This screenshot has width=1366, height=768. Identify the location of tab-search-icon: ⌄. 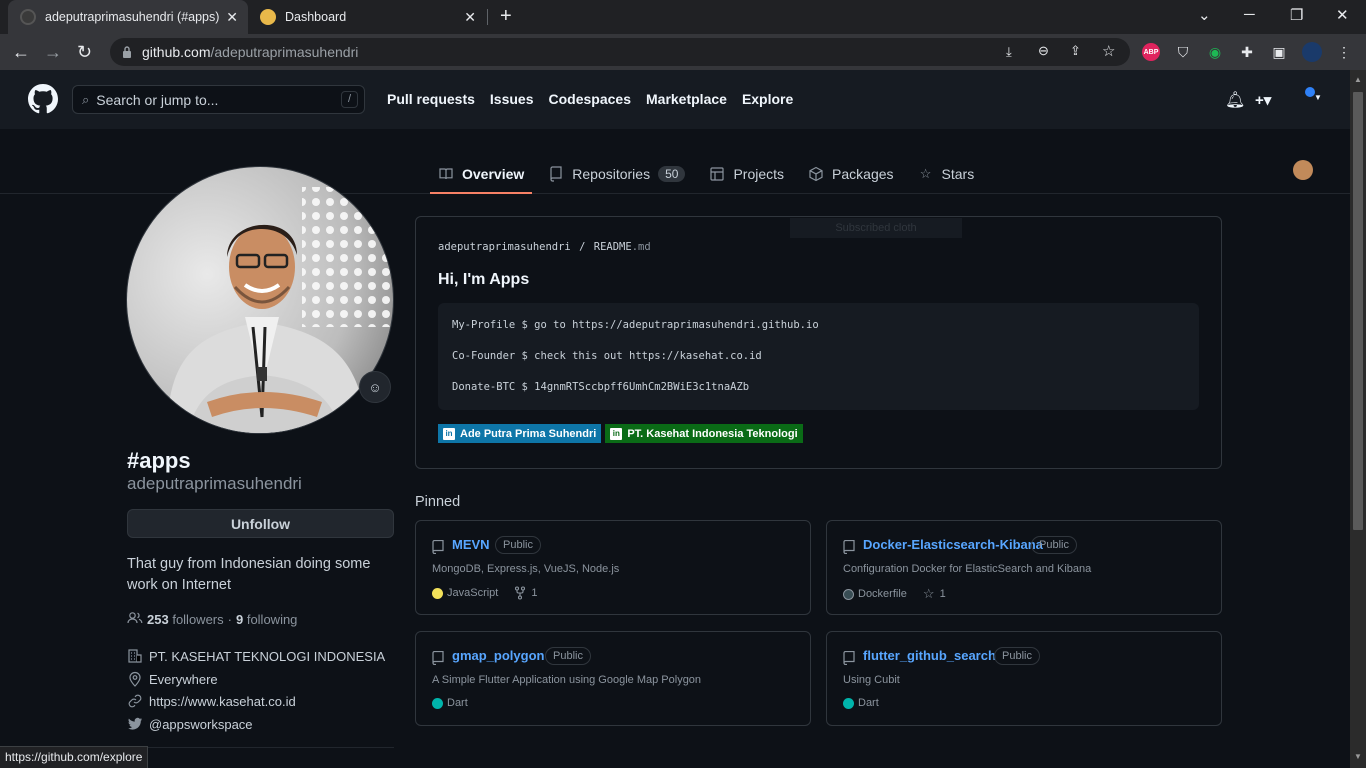
(1204, 15).